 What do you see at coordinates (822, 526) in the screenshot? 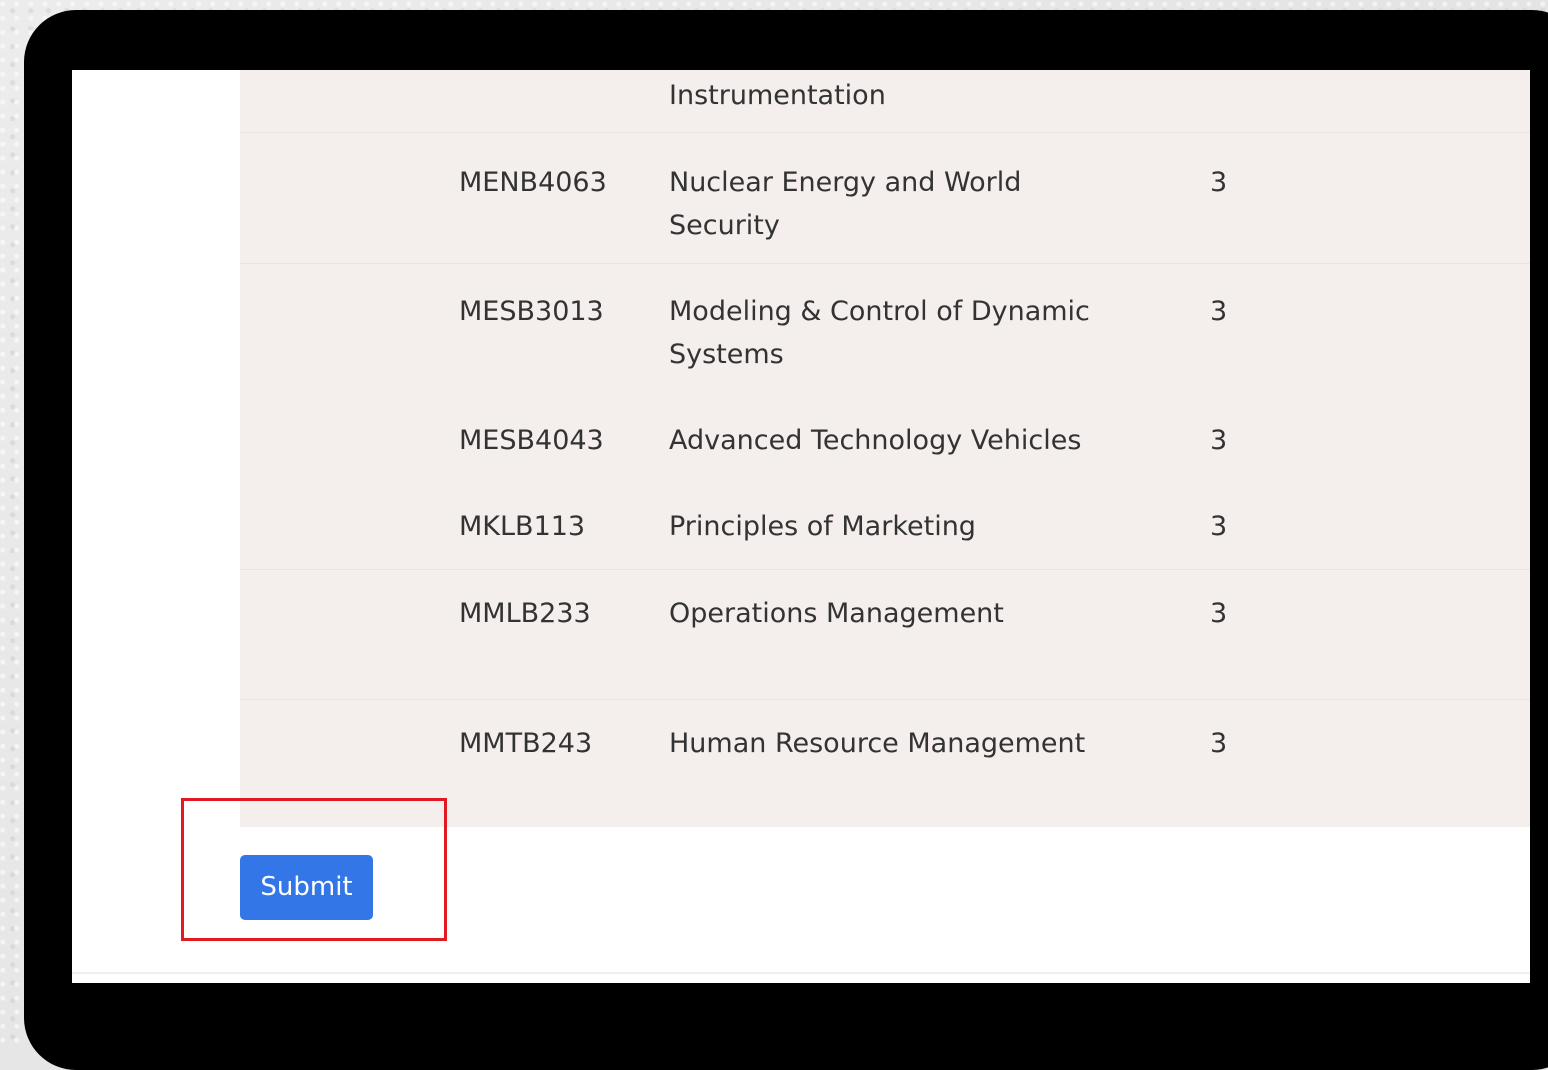
I see `course-name: Principles of Marketing` at bounding box center [822, 526].